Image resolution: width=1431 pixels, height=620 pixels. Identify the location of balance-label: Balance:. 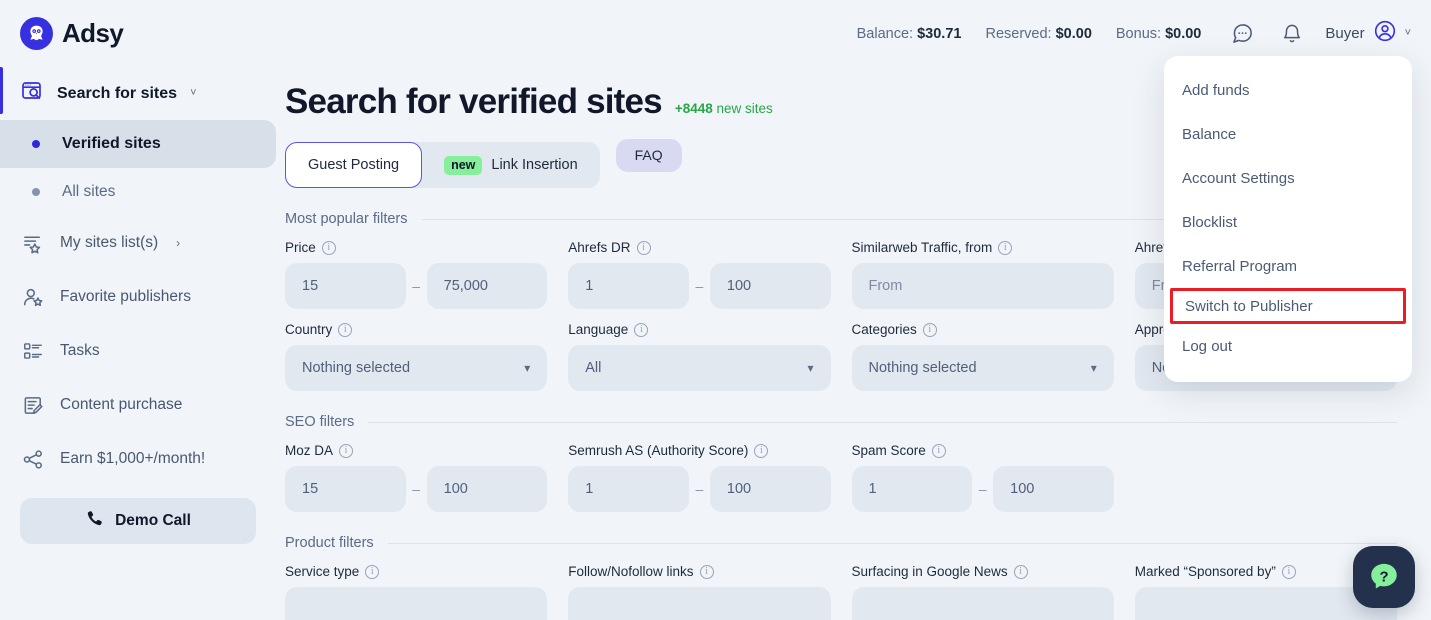
(885, 33).